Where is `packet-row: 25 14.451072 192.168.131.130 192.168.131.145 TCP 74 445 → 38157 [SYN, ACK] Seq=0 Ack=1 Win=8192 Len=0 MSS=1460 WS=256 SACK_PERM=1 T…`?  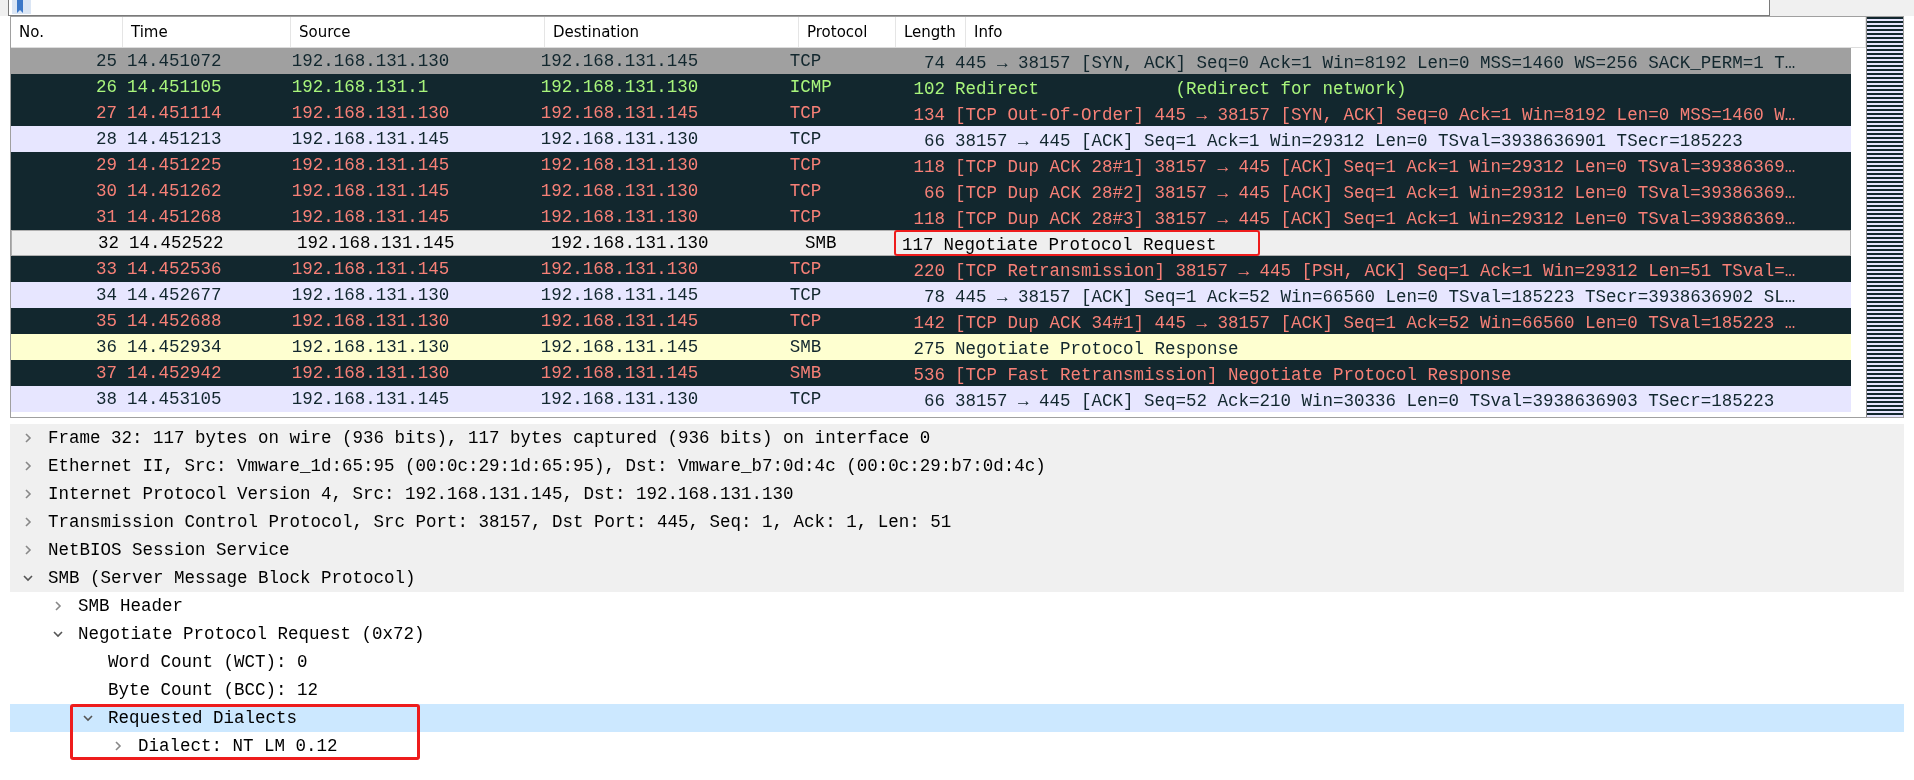
packet-row: 25 14.451072 192.168.131.130 192.168.131.145 TCP 74 445 → 38157 [SYN, ACK] Seq=0 Ack=1 Win=8192 Len=0 MSS=1460 WS=256 SACK_PERM=1 T… is located at coordinates (931, 61).